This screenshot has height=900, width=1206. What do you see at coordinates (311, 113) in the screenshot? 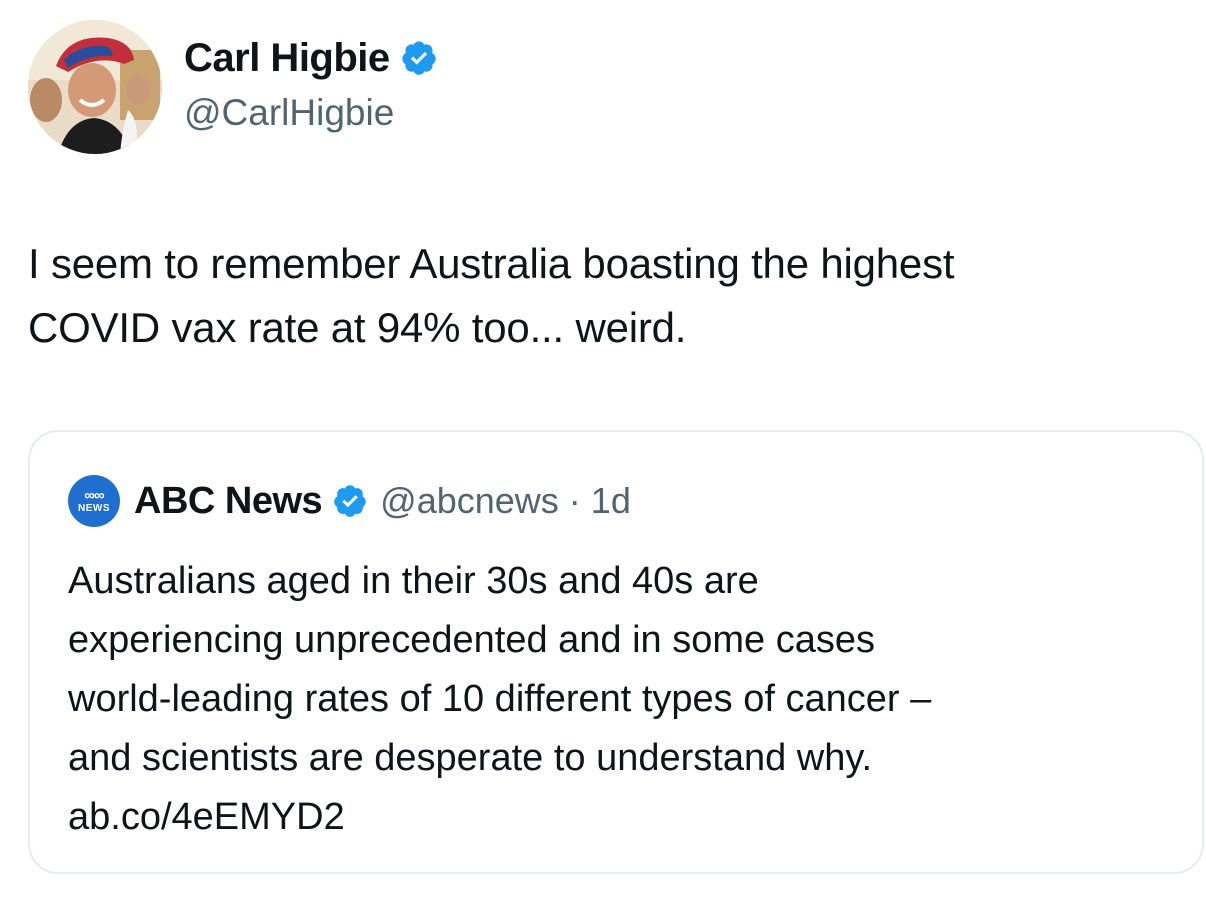
I see `author-handle: @CarlHigbie` at bounding box center [311, 113].